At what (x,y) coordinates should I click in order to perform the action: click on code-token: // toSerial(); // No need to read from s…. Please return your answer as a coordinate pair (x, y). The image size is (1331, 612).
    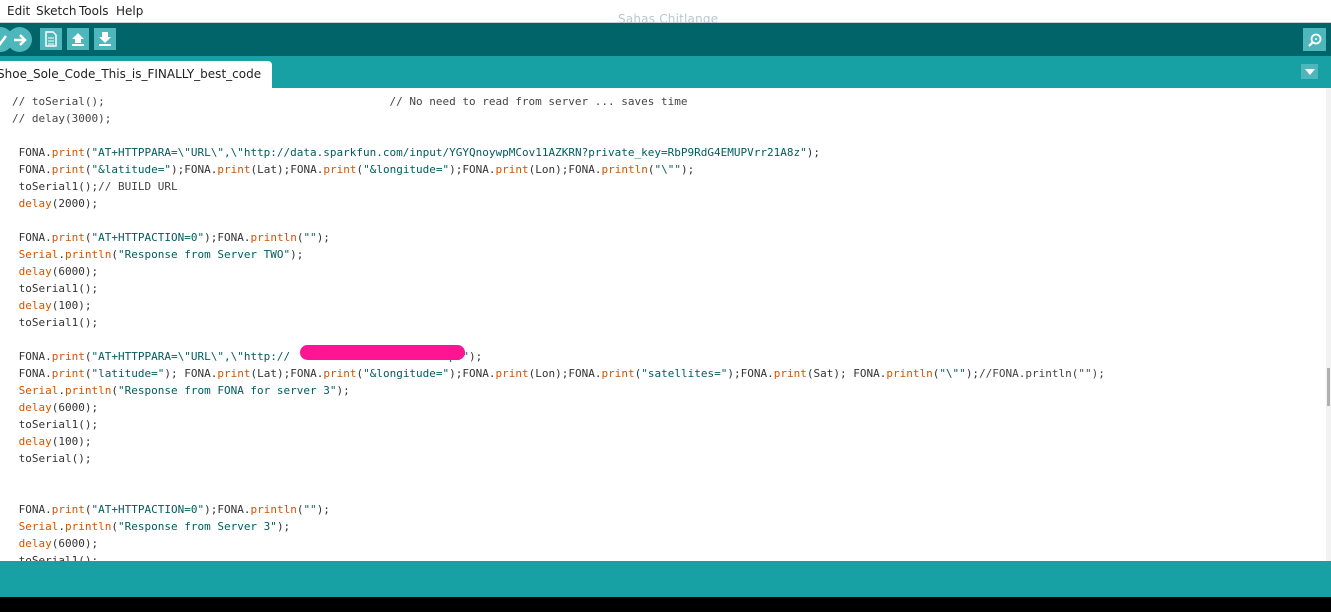
    Looking at the image, I should click on (350, 101).